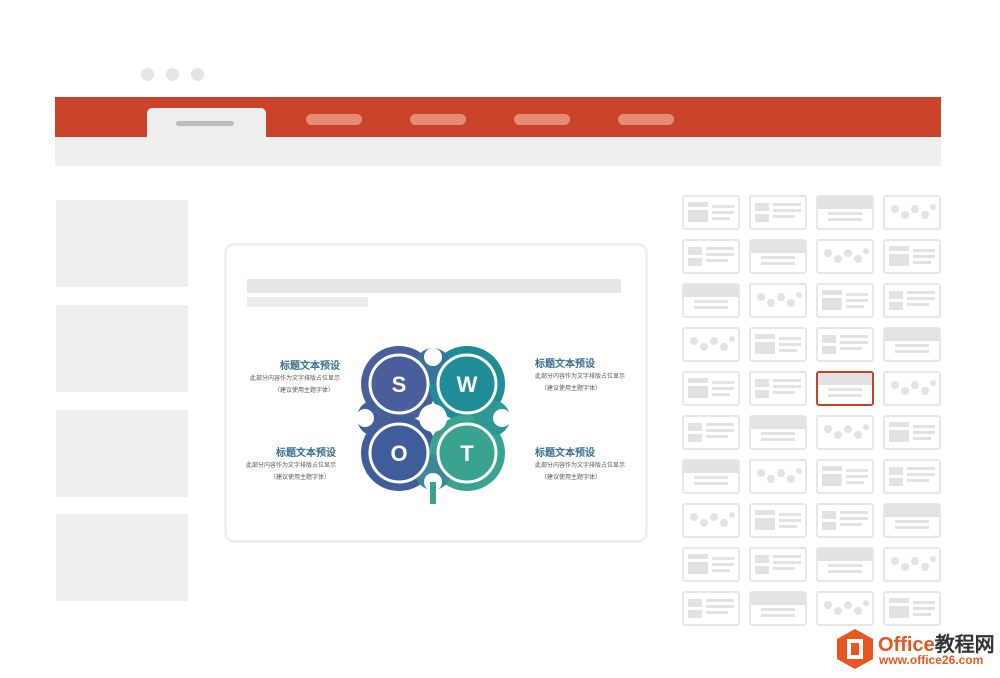 The height and width of the screenshot is (678, 1000). Describe the element at coordinates (467, 384) in the screenshot. I see `swot-letter-w: W` at that location.